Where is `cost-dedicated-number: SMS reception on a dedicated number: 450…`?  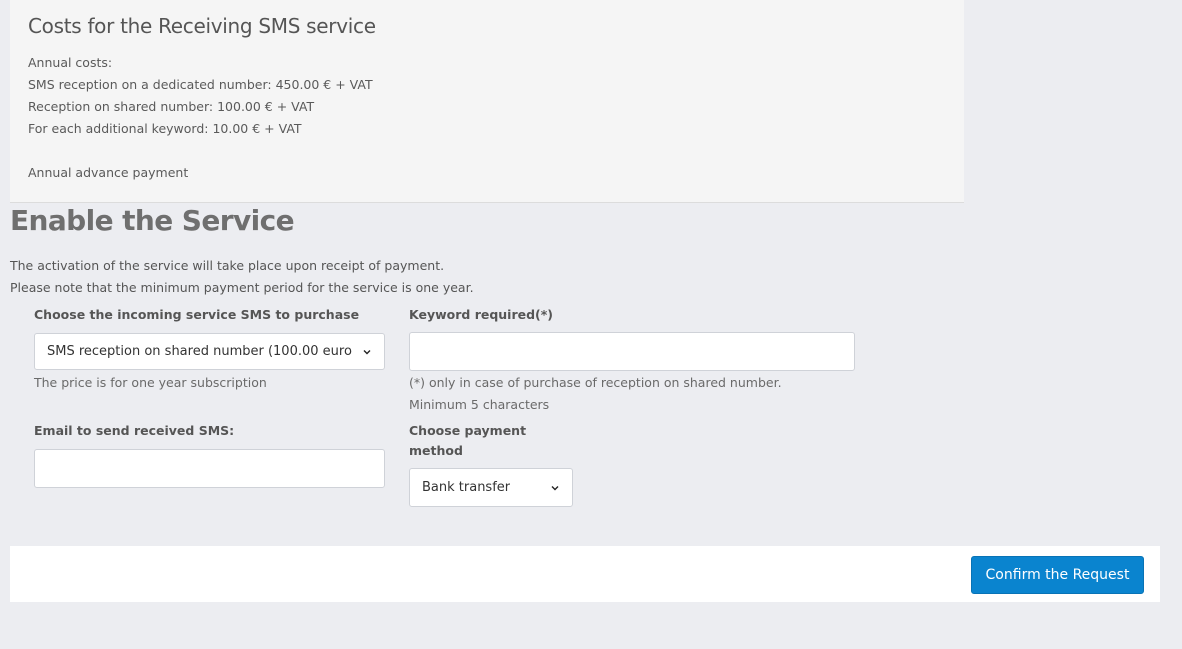 cost-dedicated-number: SMS reception on a dedicated number: 450… is located at coordinates (200, 84).